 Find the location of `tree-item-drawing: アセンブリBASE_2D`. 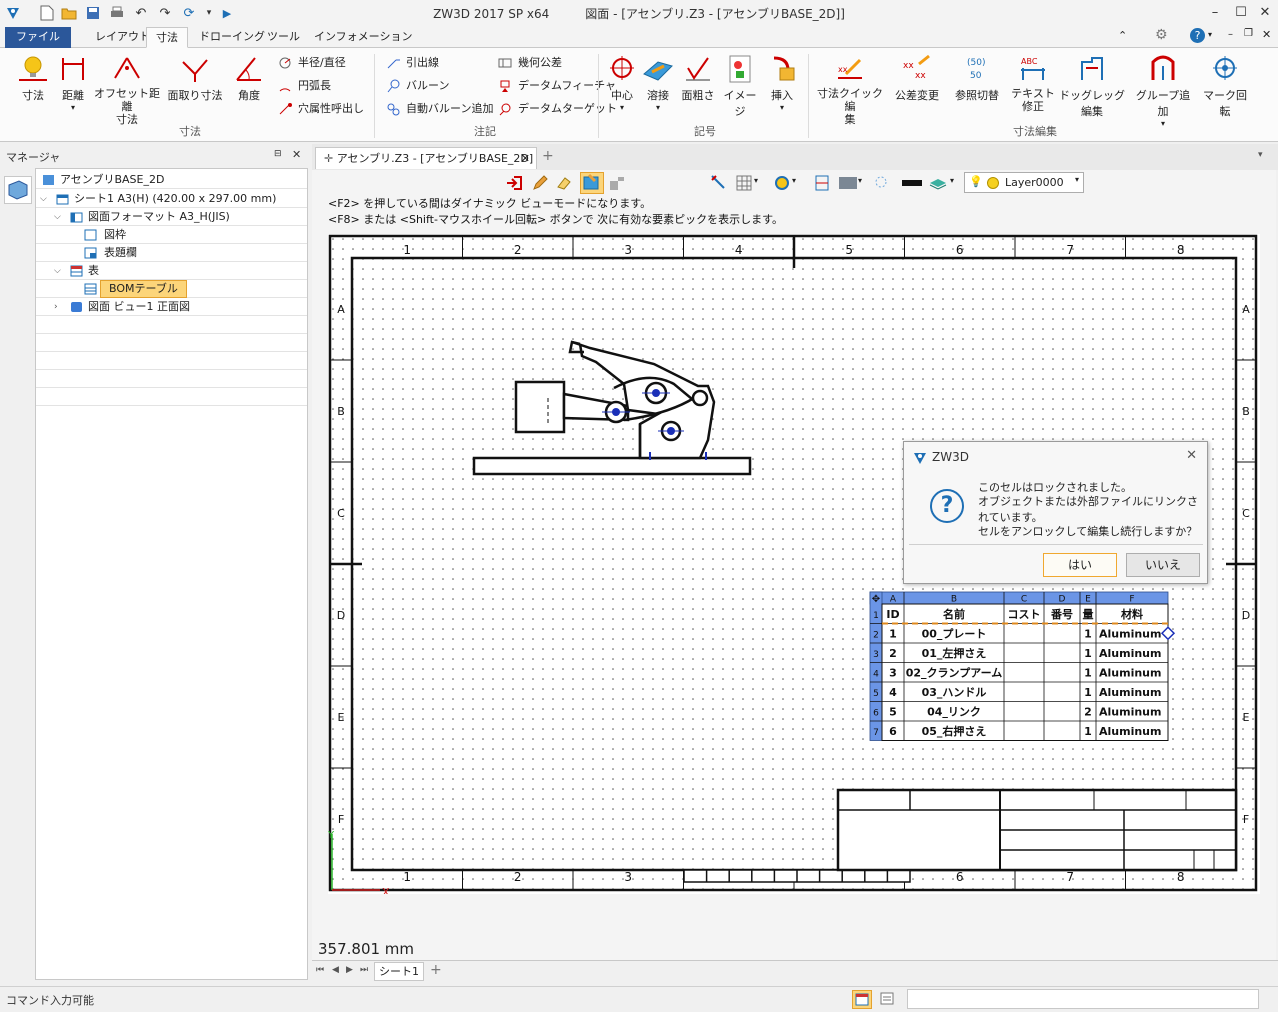

tree-item-drawing: アセンブリBASE_2D is located at coordinates (171, 180).